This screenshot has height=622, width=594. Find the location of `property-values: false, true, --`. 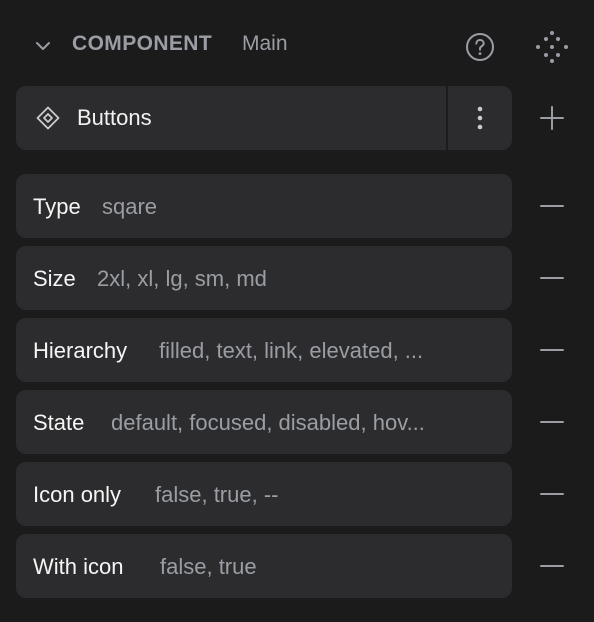

property-values: false, true, -- is located at coordinates (217, 494).